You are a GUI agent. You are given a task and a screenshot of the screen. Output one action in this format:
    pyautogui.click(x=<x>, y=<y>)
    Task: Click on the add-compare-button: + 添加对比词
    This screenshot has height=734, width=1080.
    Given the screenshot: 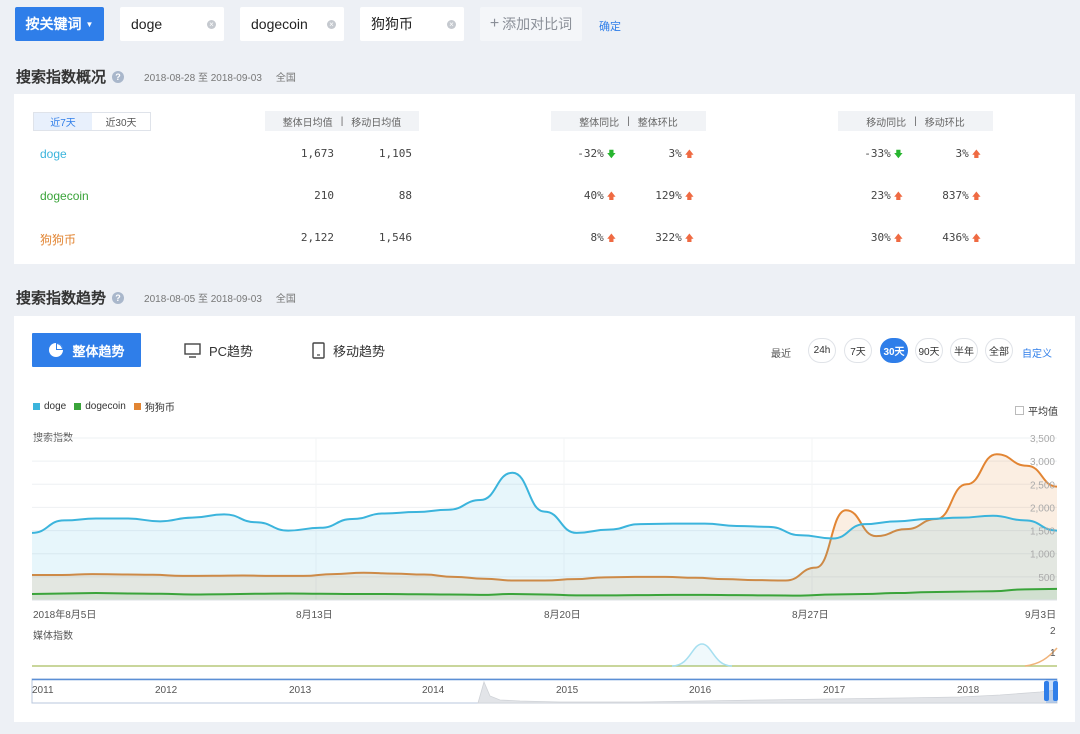 What is the action you would take?
    pyautogui.click(x=531, y=24)
    